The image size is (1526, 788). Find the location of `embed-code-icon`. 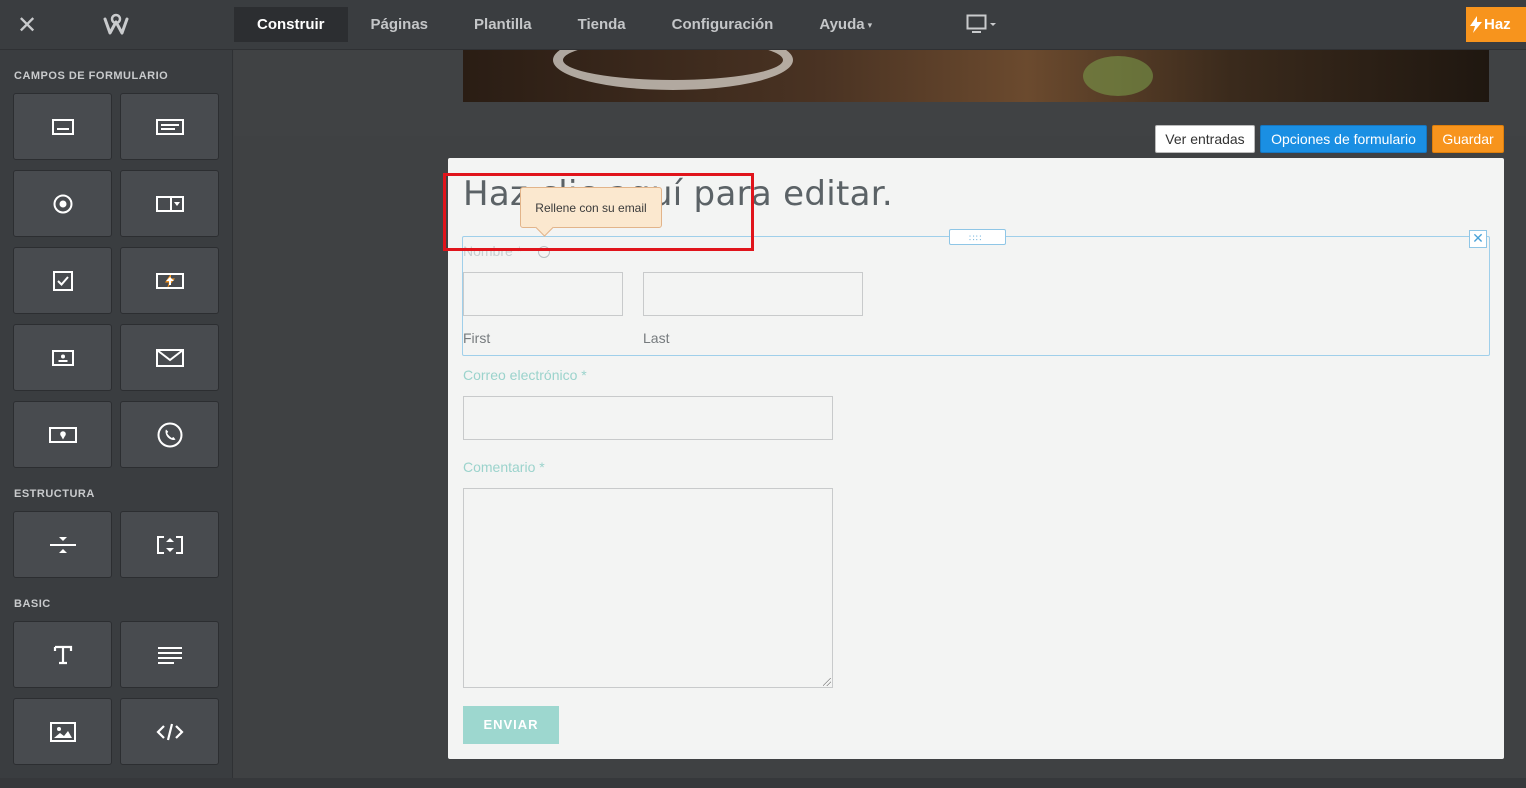

embed-code-icon is located at coordinates (169, 731).